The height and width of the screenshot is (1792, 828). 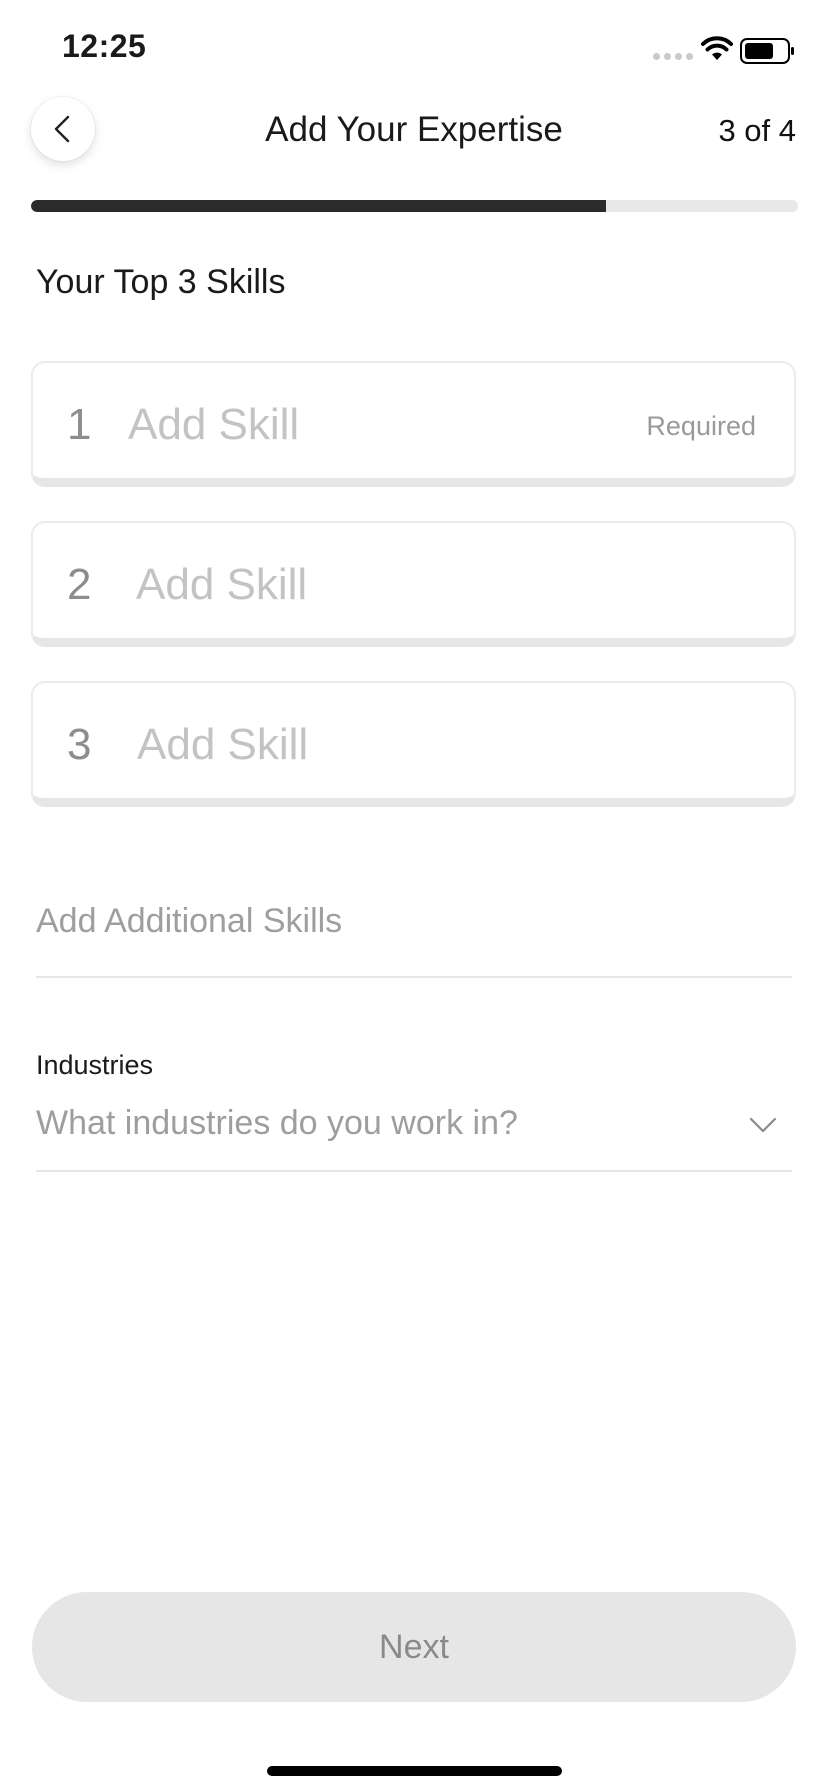 I want to click on skill-number: 1, so click(x=79, y=424).